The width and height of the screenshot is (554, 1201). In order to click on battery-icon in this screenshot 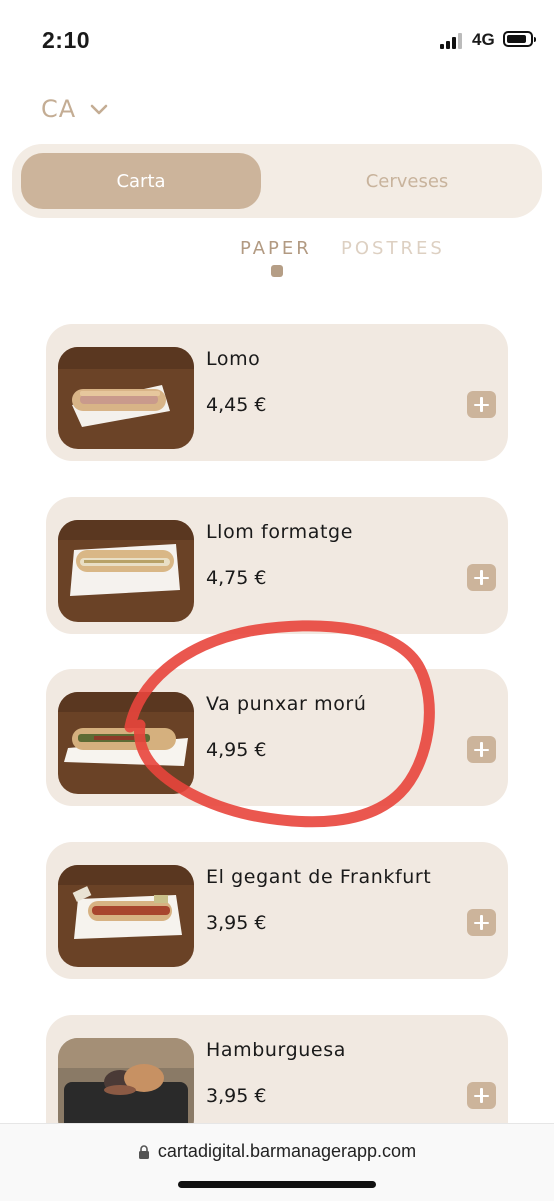, I will do `click(519, 39)`.